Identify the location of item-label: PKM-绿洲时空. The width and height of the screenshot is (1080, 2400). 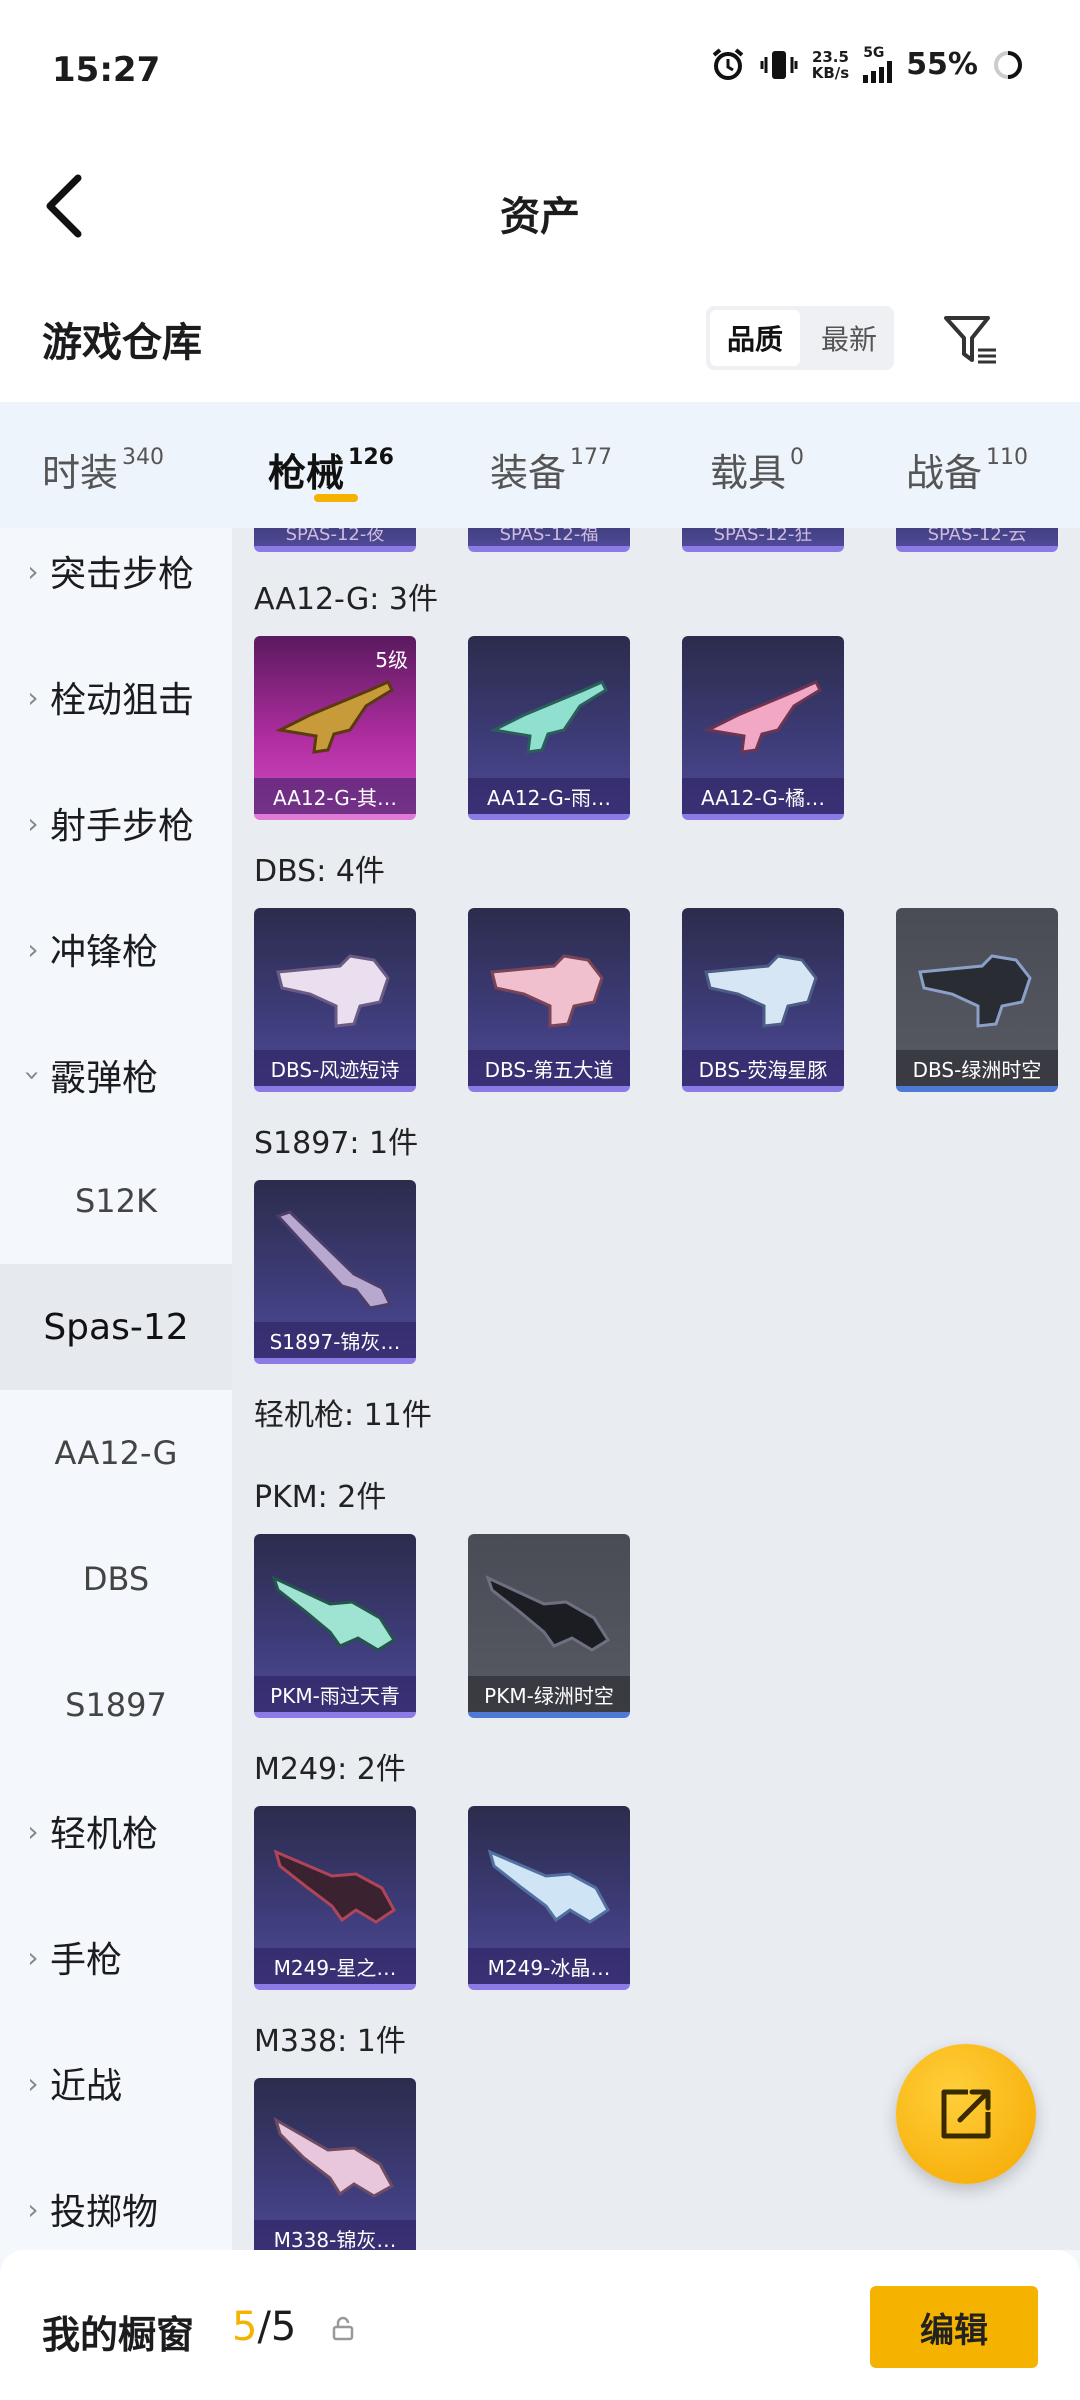
(549, 1694).